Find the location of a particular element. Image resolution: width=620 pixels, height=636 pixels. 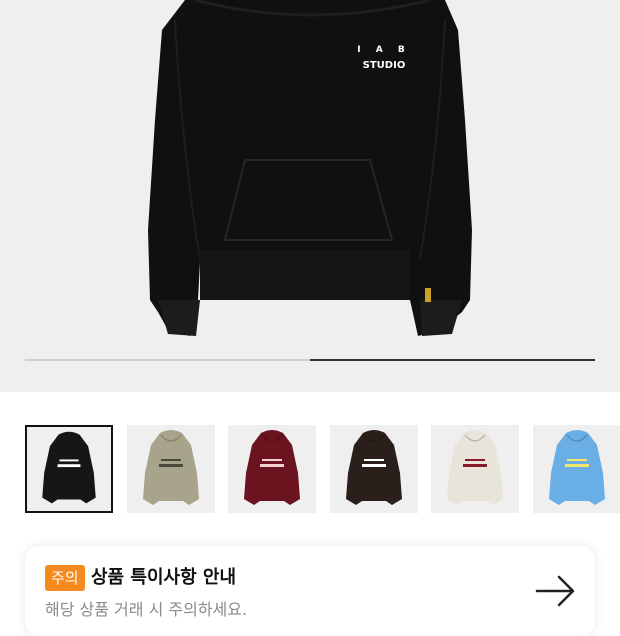

notice-card: 주의 상품 특이사항 안내 해당 상품 거래 시 주의하세요. is located at coordinates (310, 591).